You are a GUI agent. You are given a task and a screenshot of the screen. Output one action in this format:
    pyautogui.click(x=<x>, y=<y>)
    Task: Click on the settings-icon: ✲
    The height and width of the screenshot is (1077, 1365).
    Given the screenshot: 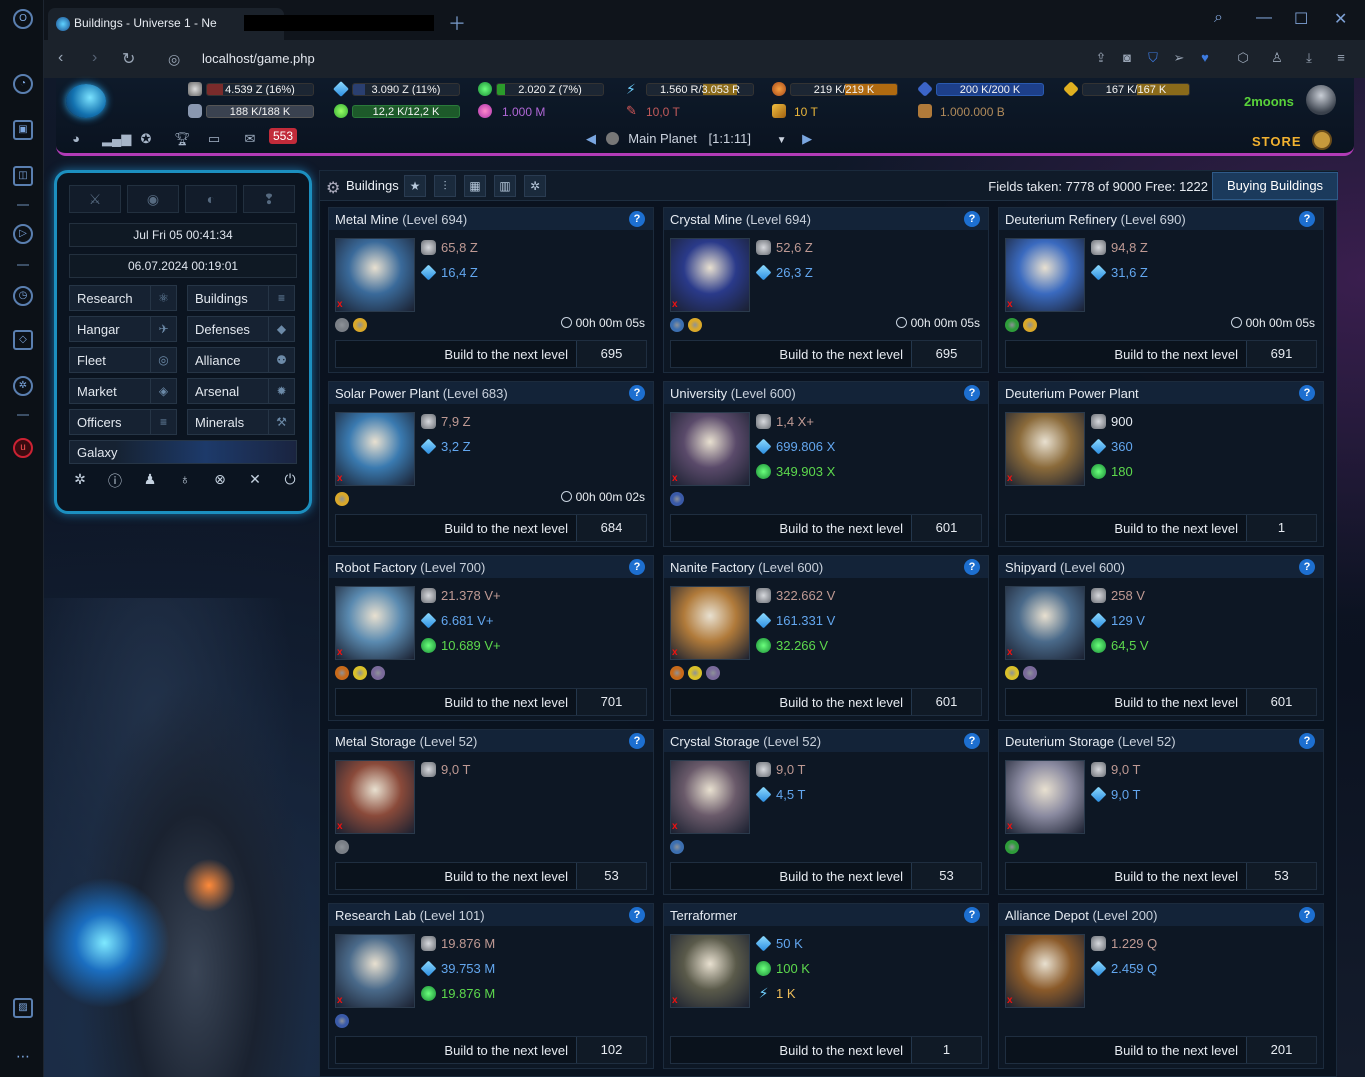 What is the action you would take?
    pyautogui.click(x=80, y=480)
    